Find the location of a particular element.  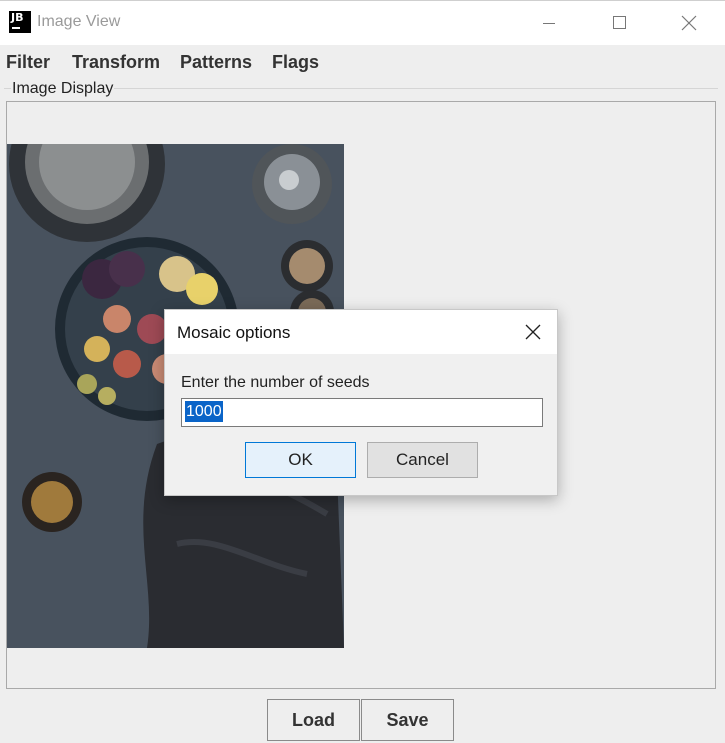

close-window-button is located at coordinates (689, 23).